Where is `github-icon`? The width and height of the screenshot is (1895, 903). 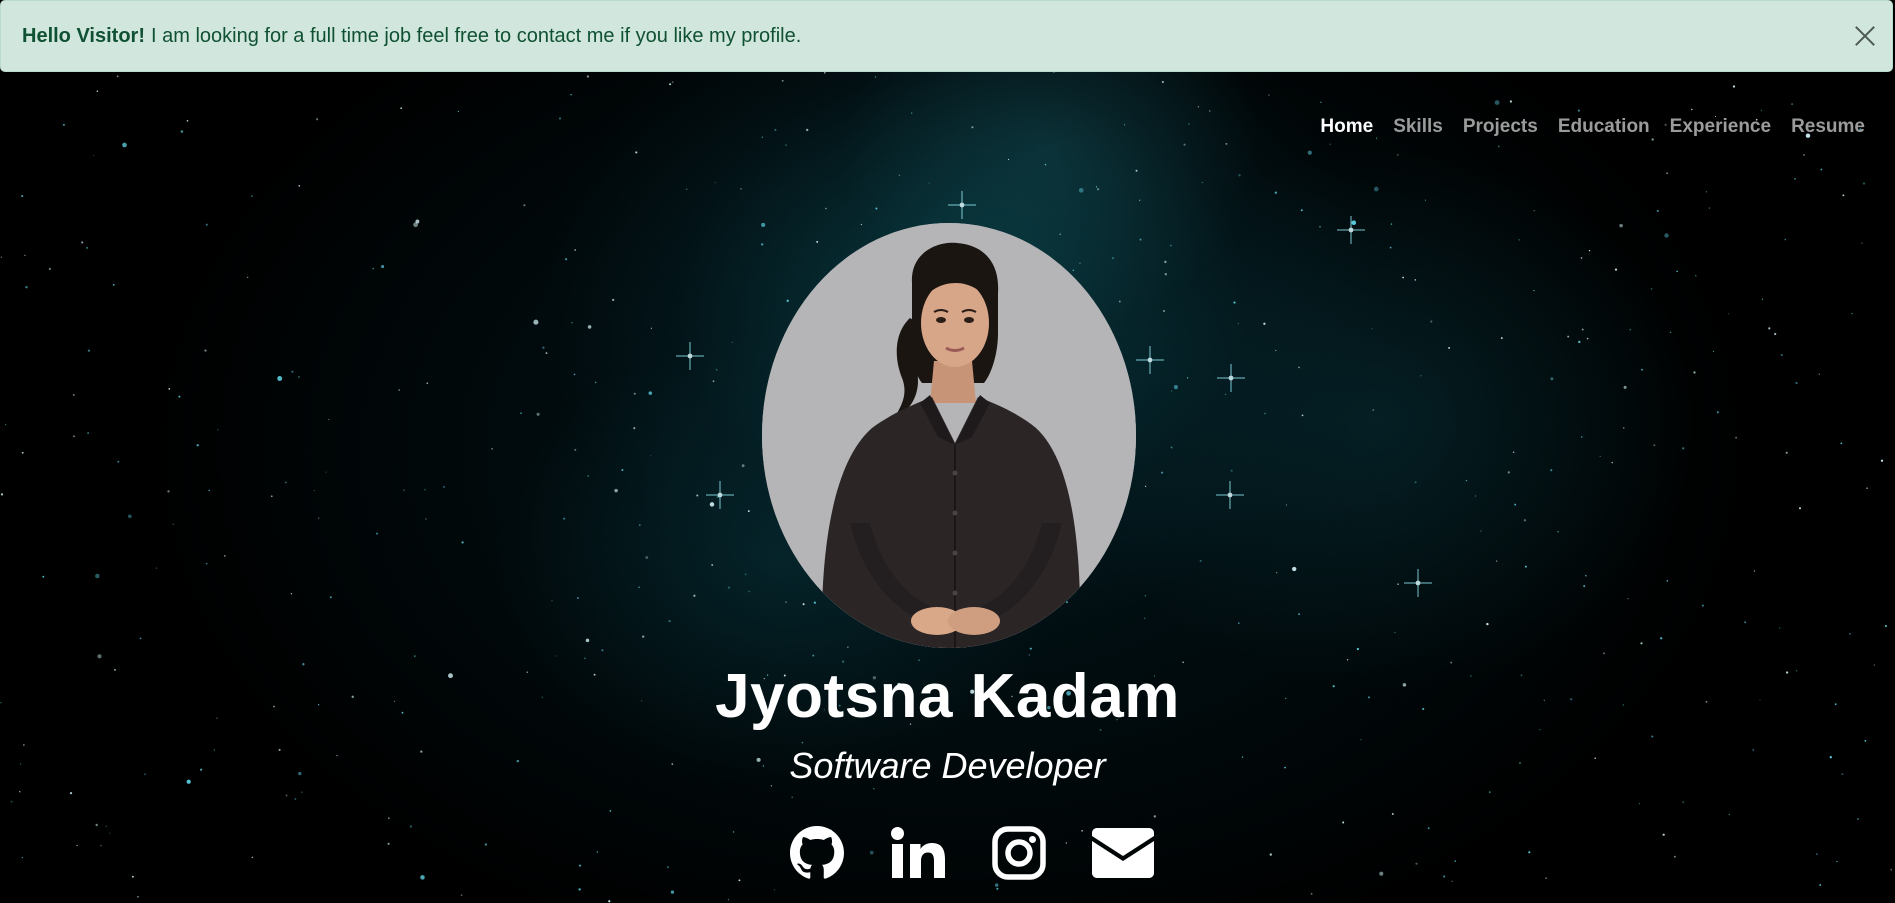
github-icon is located at coordinates (817, 853).